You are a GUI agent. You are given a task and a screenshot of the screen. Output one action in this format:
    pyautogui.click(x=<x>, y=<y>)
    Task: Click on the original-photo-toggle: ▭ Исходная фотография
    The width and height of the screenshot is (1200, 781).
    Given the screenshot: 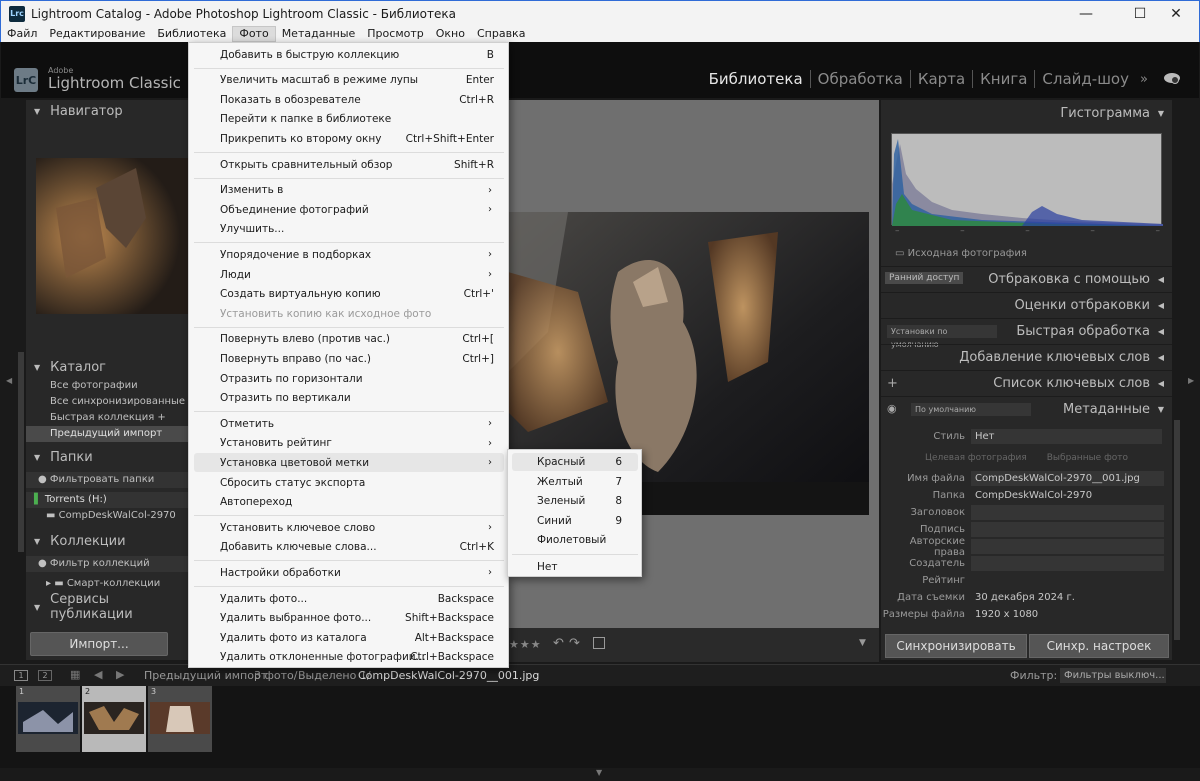 What is the action you would take?
    pyautogui.click(x=961, y=253)
    